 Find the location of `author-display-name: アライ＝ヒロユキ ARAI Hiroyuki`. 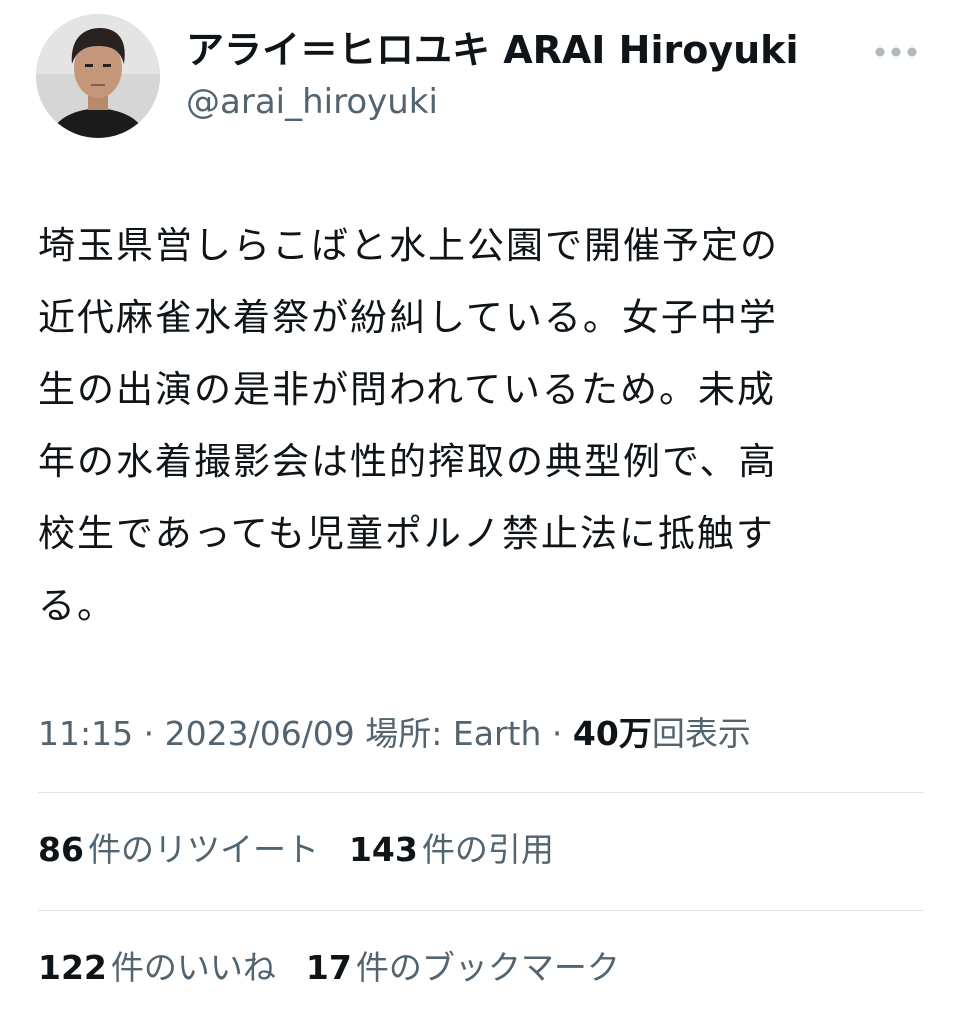

author-display-name: アライ＝ヒロユキ ARAI Hiroyuki is located at coordinates (492, 50).